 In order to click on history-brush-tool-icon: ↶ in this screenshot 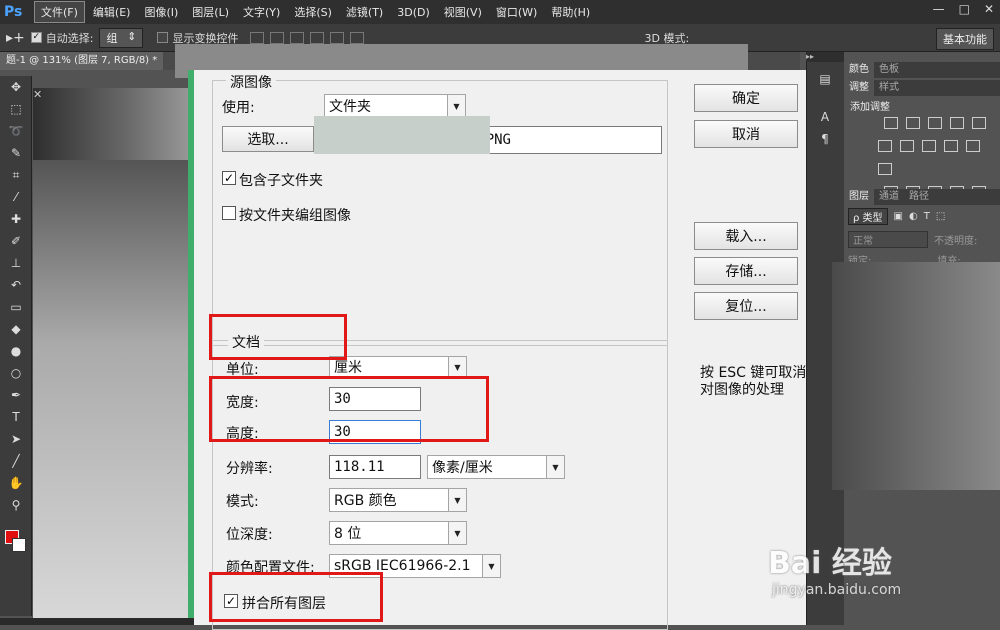, I will do `click(16, 285)`.